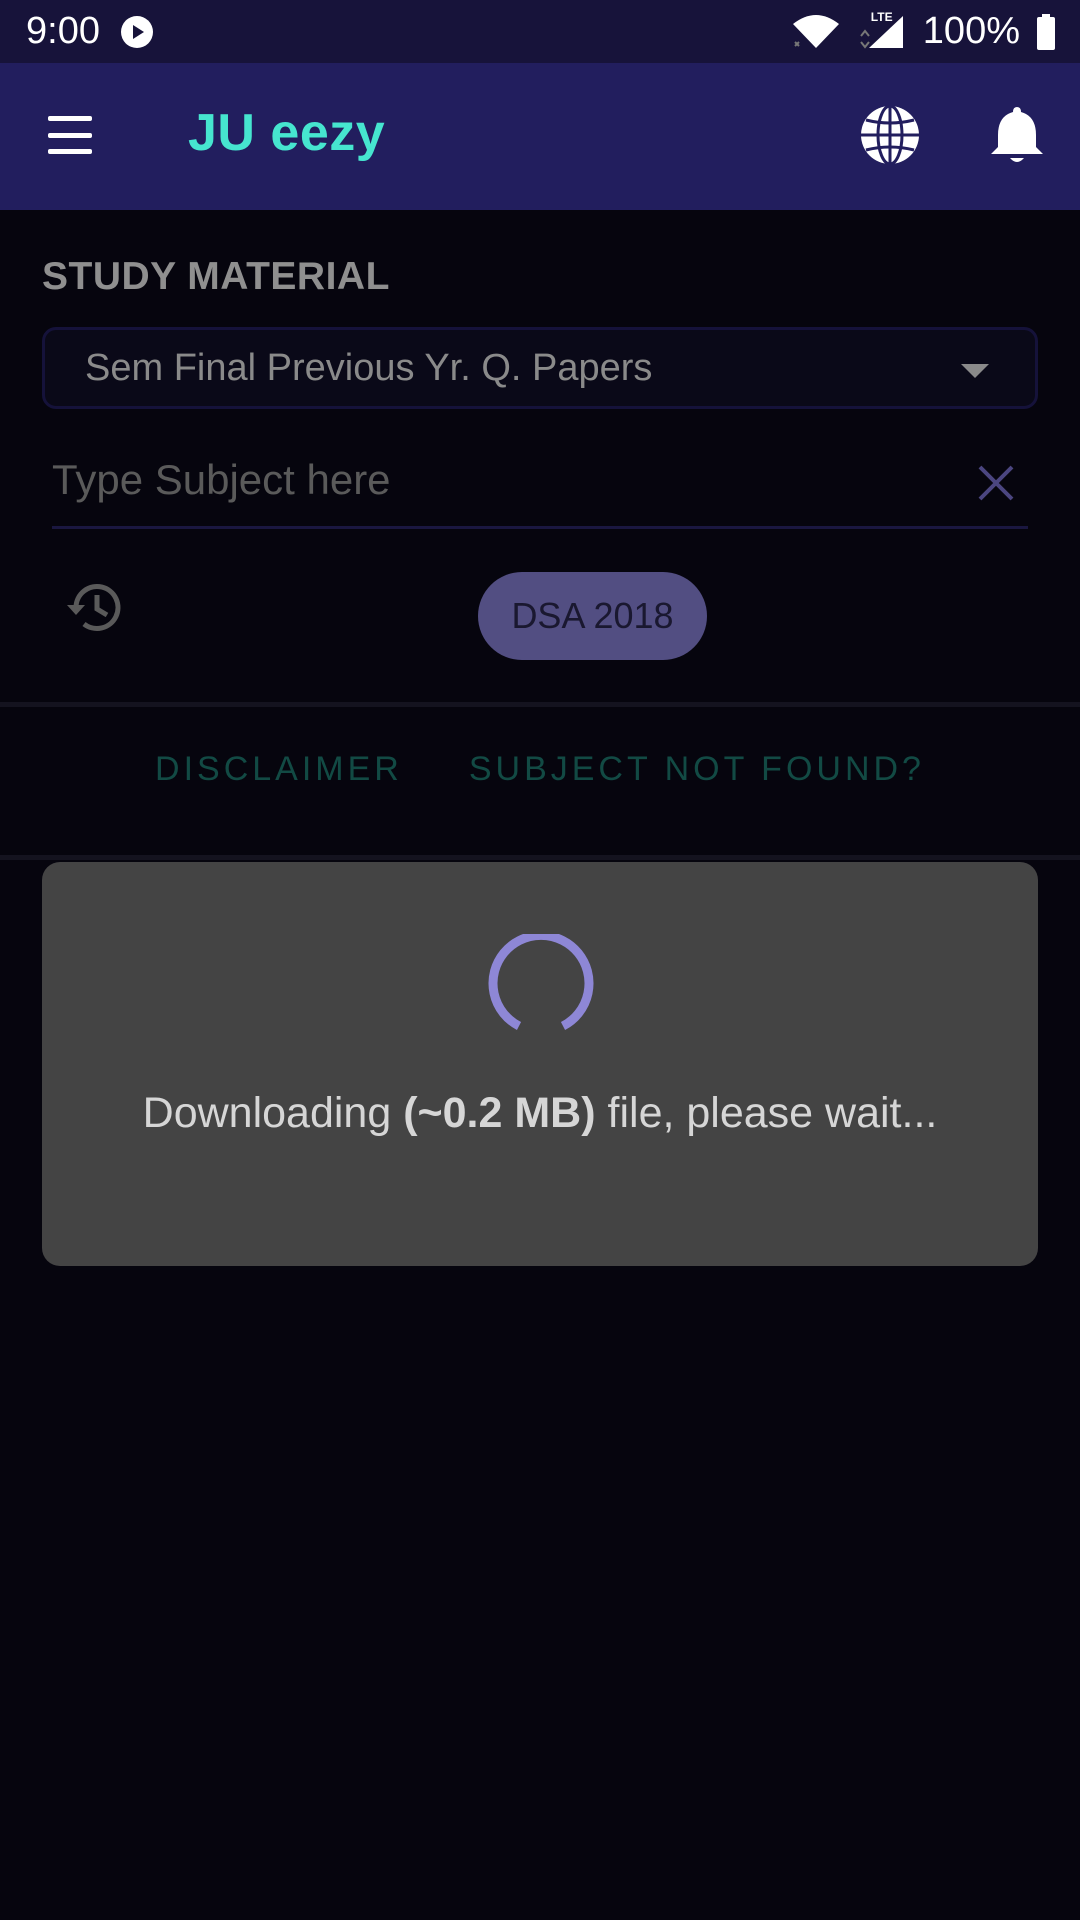 Image resolution: width=1080 pixels, height=1920 pixels. I want to click on app-bar: JU eezy, so click(540, 136).